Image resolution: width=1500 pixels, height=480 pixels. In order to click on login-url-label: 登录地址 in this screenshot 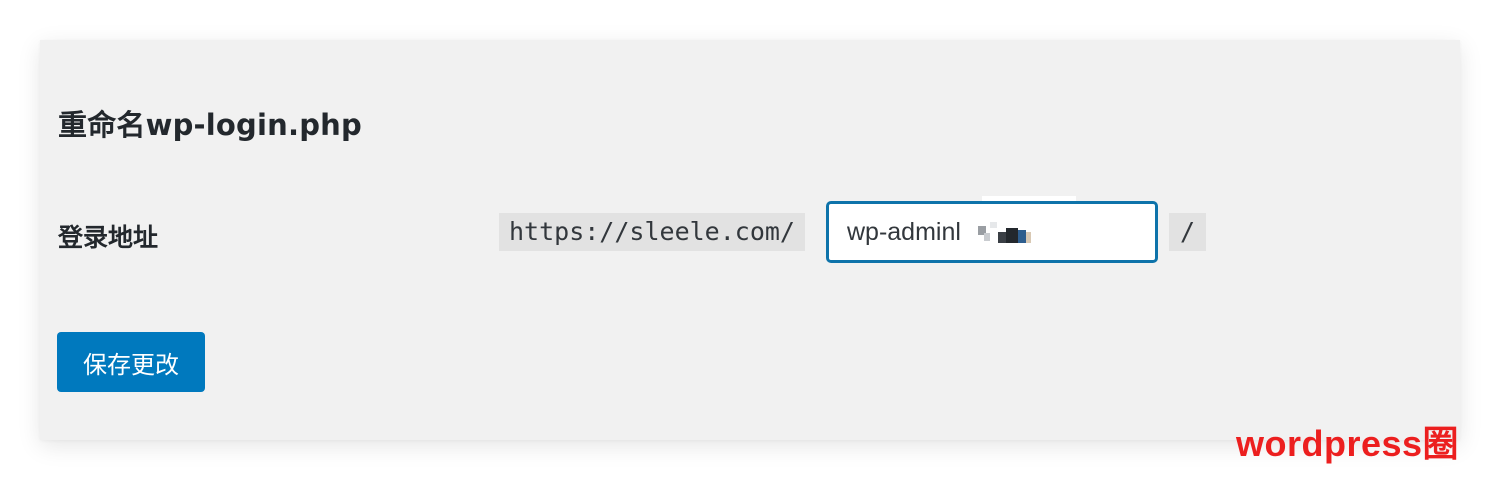, I will do `click(108, 237)`.